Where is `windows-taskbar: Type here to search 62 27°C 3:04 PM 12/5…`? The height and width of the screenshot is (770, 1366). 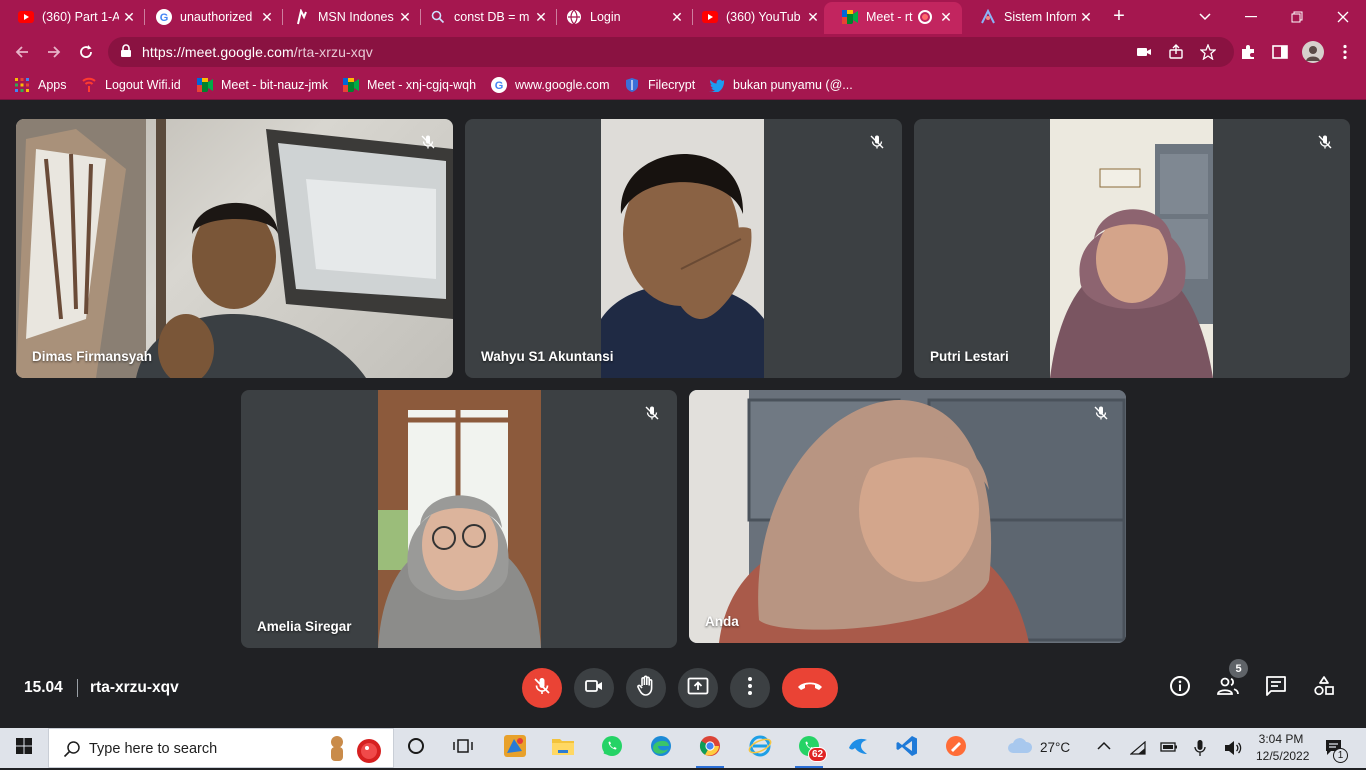
windows-taskbar: Type here to search 62 27°C 3:04 PM 12/5… is located at coordinates (683, 748).